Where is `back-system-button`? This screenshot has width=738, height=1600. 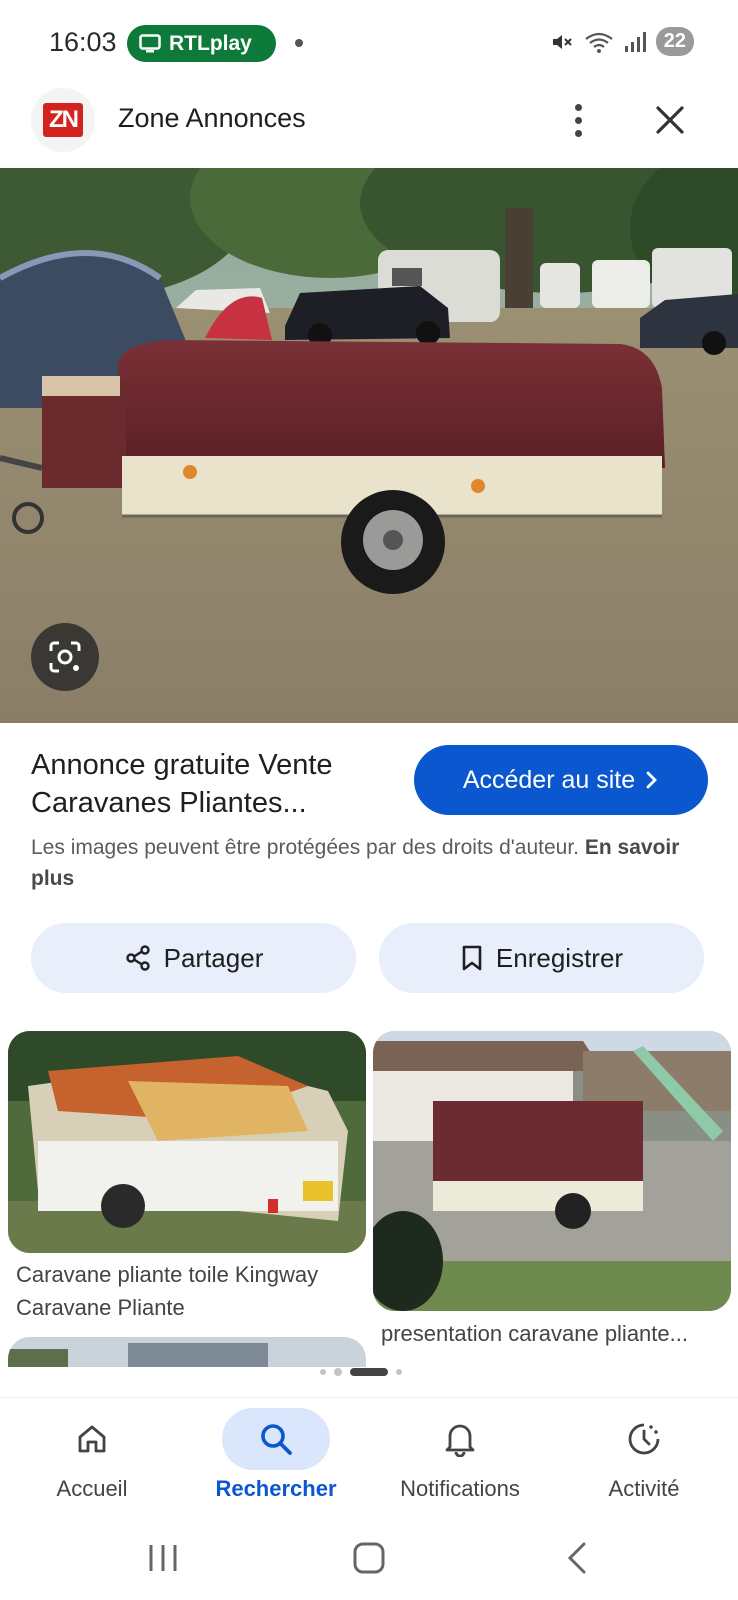 back-system-button is located at coordinates (577, 1558).